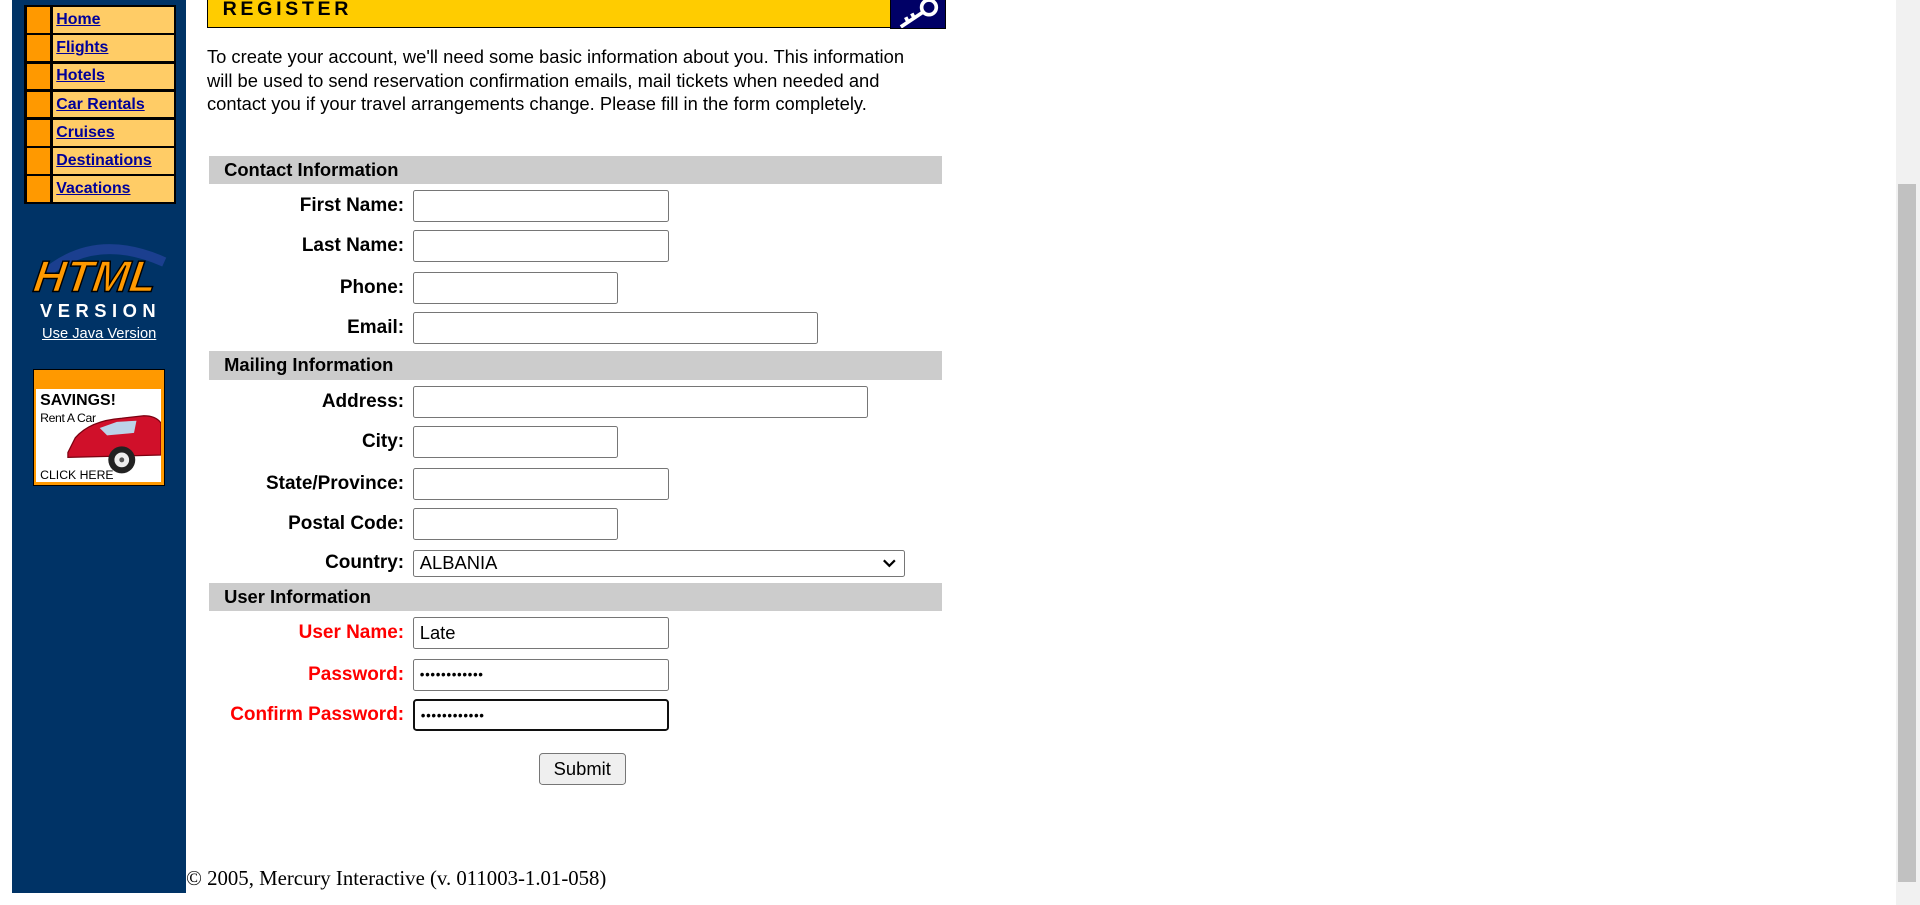 The height and width of the screenshot is (905, 1920). What do you see at coordinates (93, 189) in the screenshot?
I see `nav-link-vacations: Vacations` at bounding box center [93, 189].